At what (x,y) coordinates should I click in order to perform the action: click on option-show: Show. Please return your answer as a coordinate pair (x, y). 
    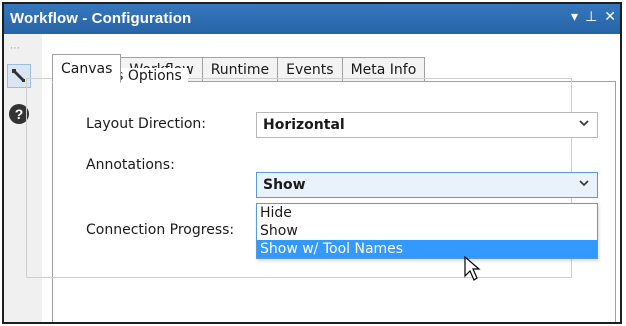
    Looking at the image, I should click on (427, 231).